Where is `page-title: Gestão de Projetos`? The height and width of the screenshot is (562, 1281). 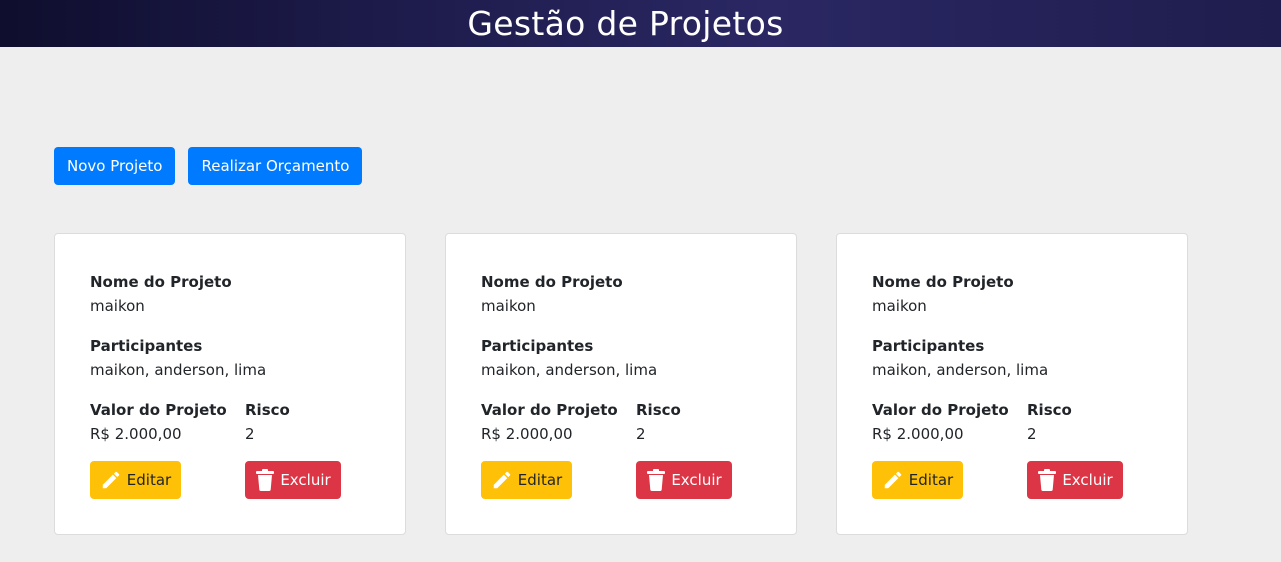 page-title: Gestão de Projetos is located at coordinates (625, 23).